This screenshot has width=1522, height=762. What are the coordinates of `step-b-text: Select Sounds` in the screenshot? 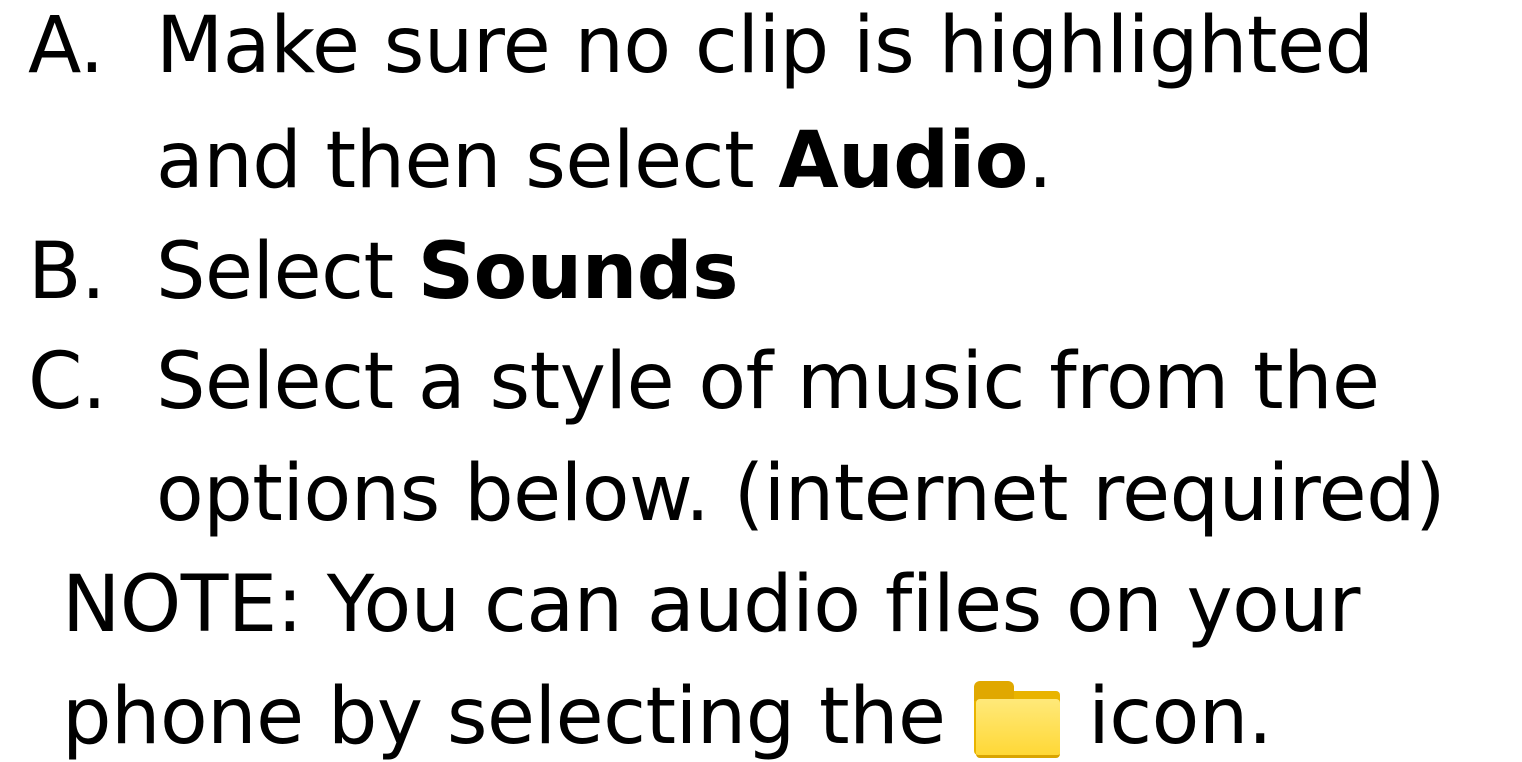 It's located at (447, 272).